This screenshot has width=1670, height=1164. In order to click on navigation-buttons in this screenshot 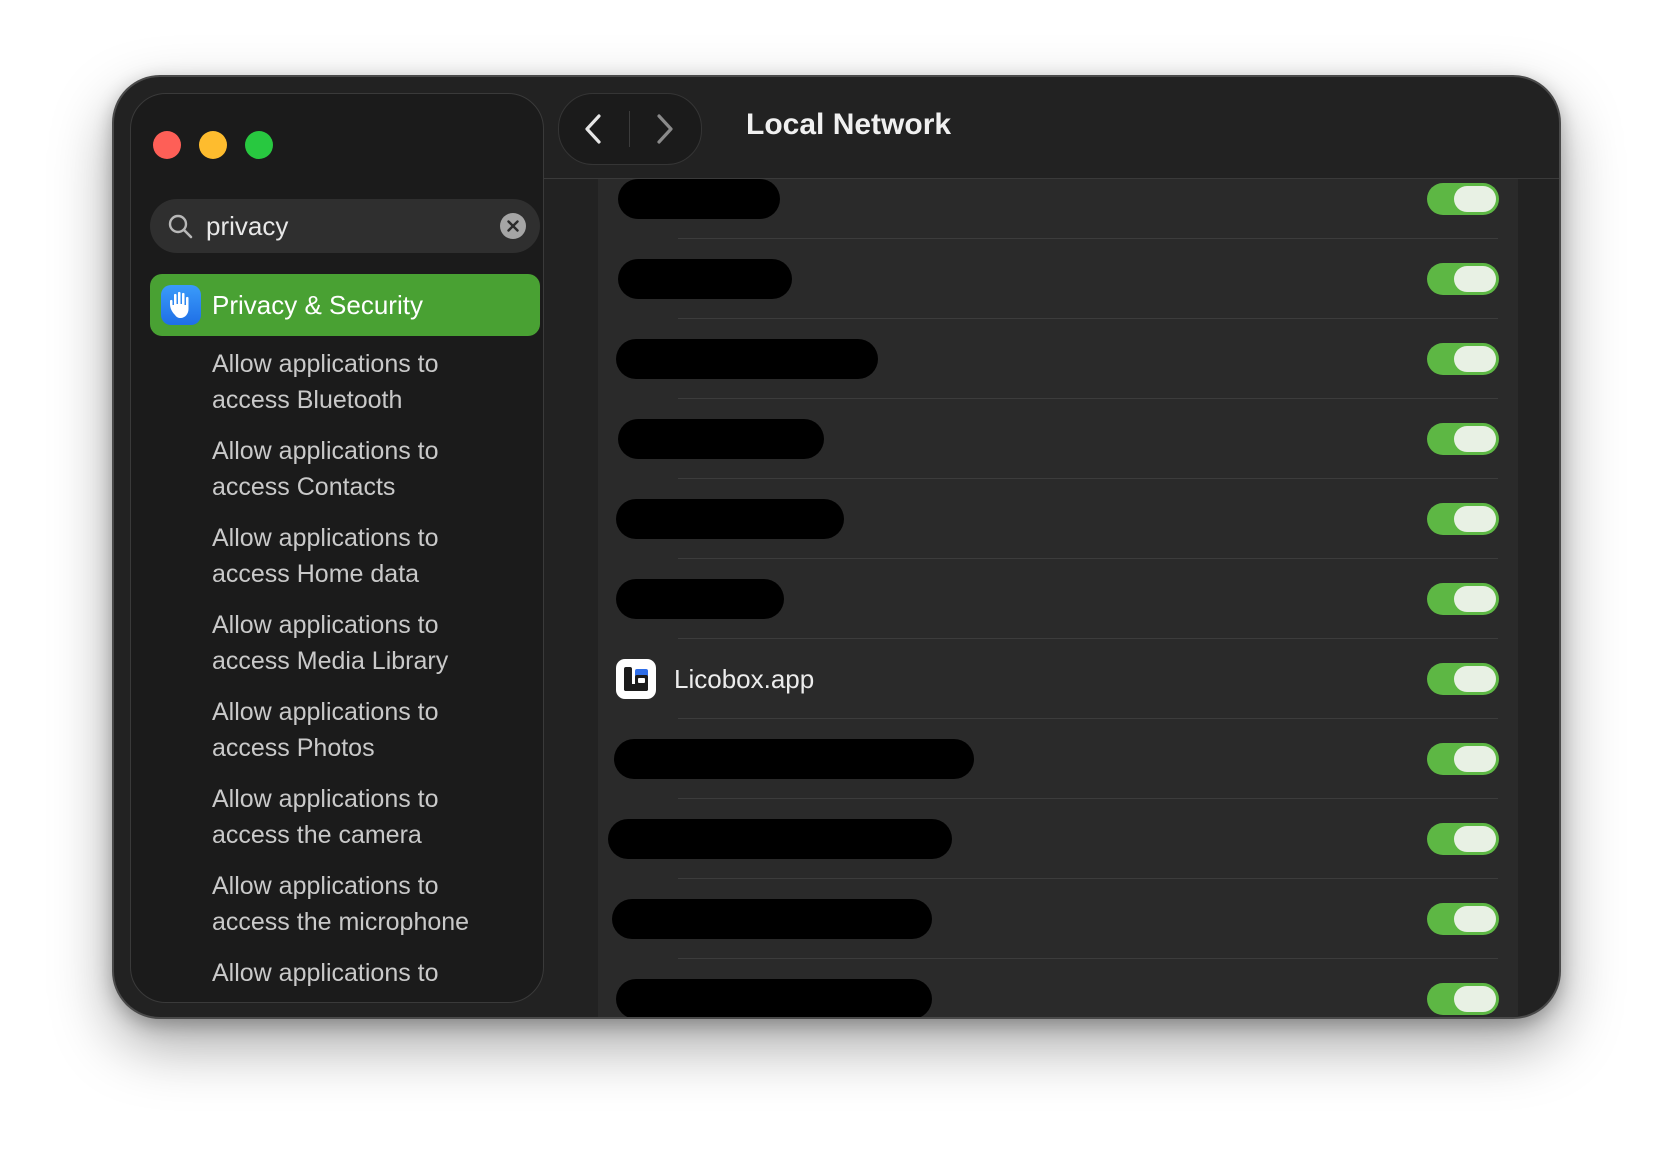, I will do `click(630, 129)`.